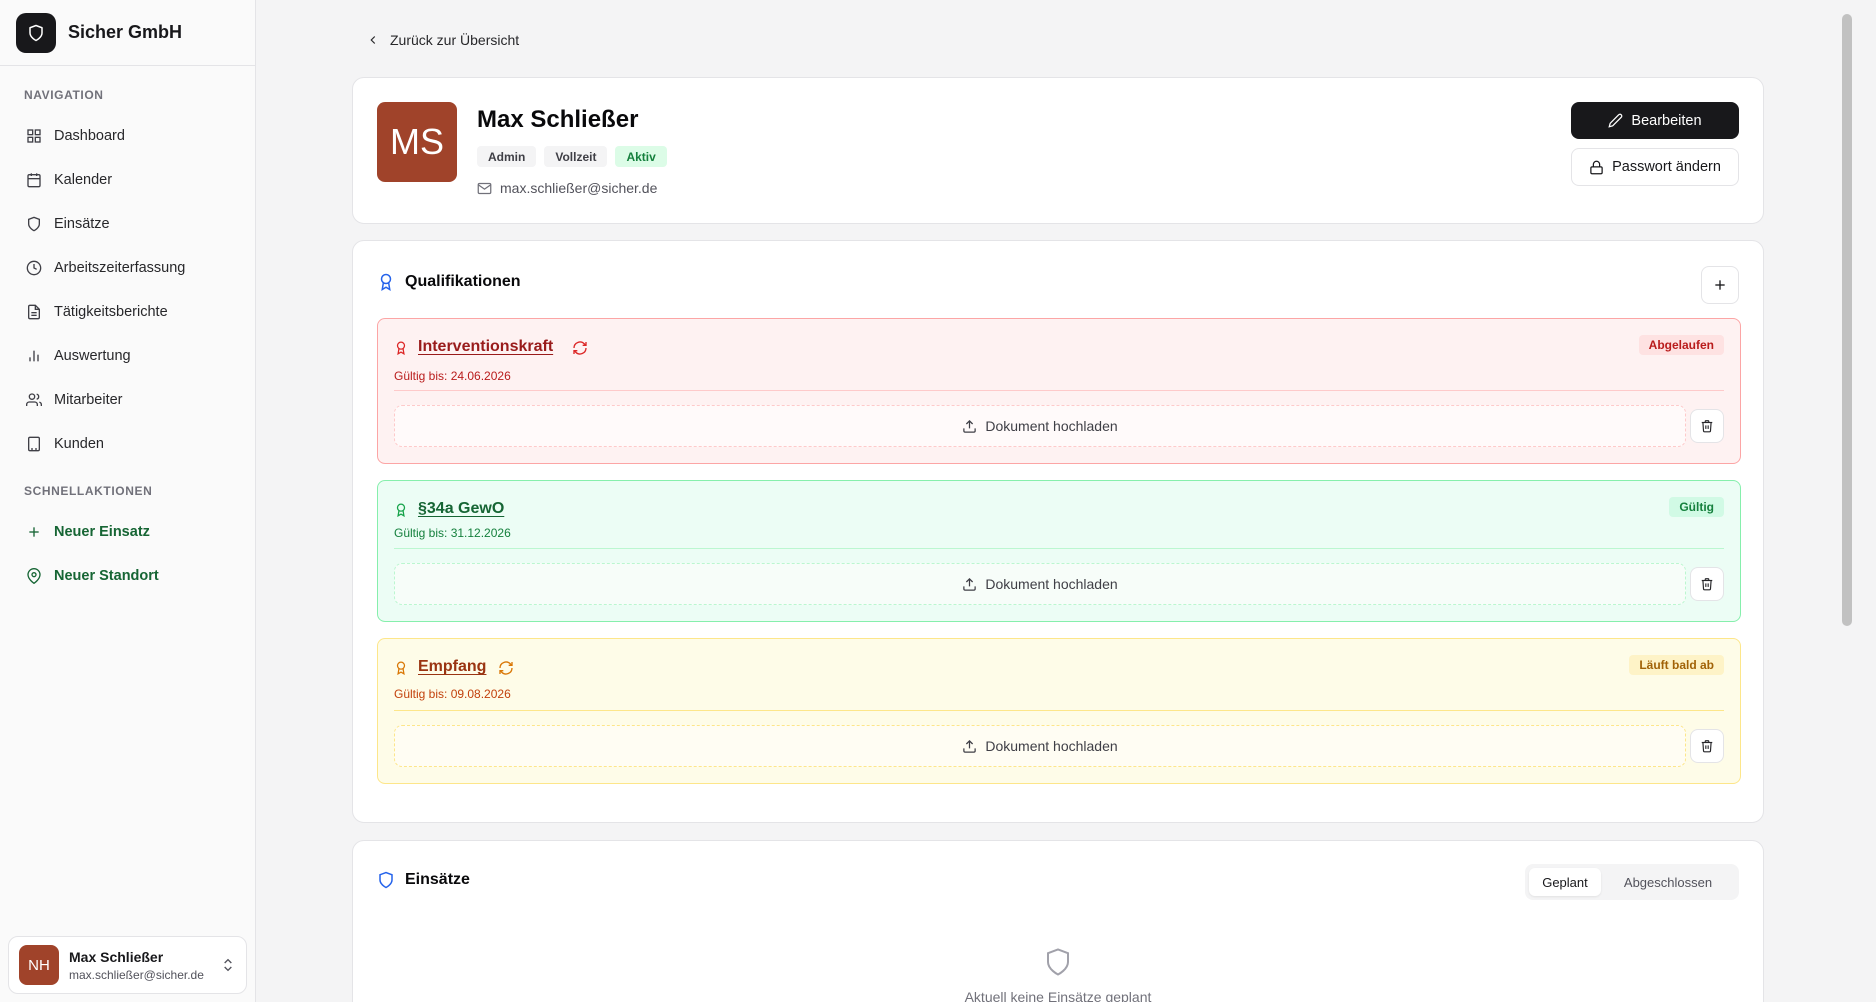 The height and width of the screenshot is (1002, 1876). I want to click on scrollbar-thumb, so click(1847, 320).